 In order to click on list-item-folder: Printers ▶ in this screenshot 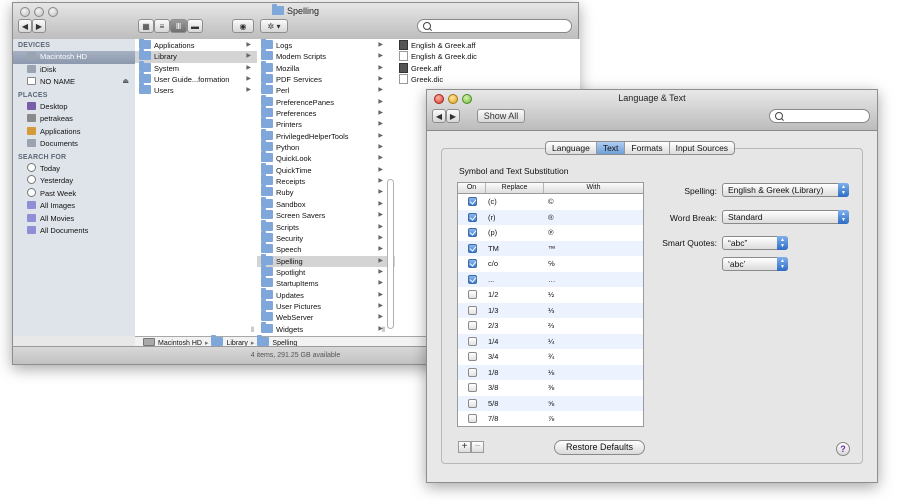, I will do `click(326, 123)`.